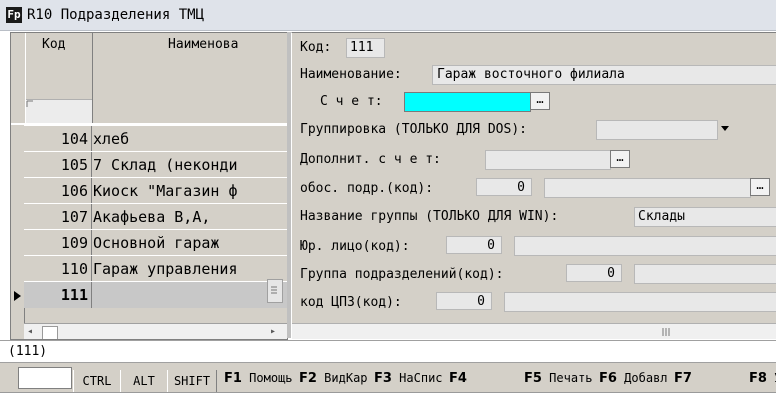  Describe the element at coordinates (355, 246) in the screenshot. I see `legal-entity-label: Юр. лицо(код):` at that location.